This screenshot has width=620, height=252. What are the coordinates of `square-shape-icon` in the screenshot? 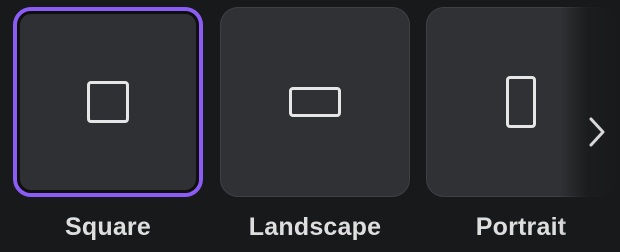 It's located at (108, 102).